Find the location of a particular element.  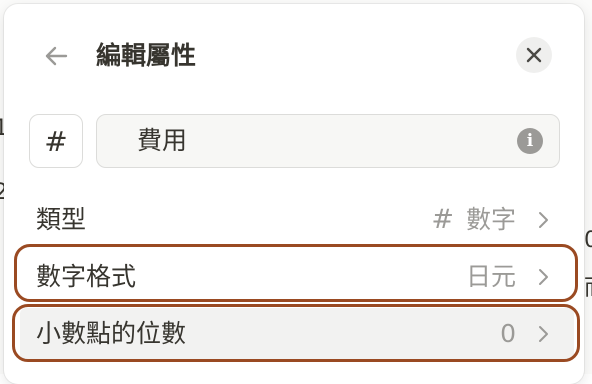

property-icon-button: # is located at coordinates (56, 141).